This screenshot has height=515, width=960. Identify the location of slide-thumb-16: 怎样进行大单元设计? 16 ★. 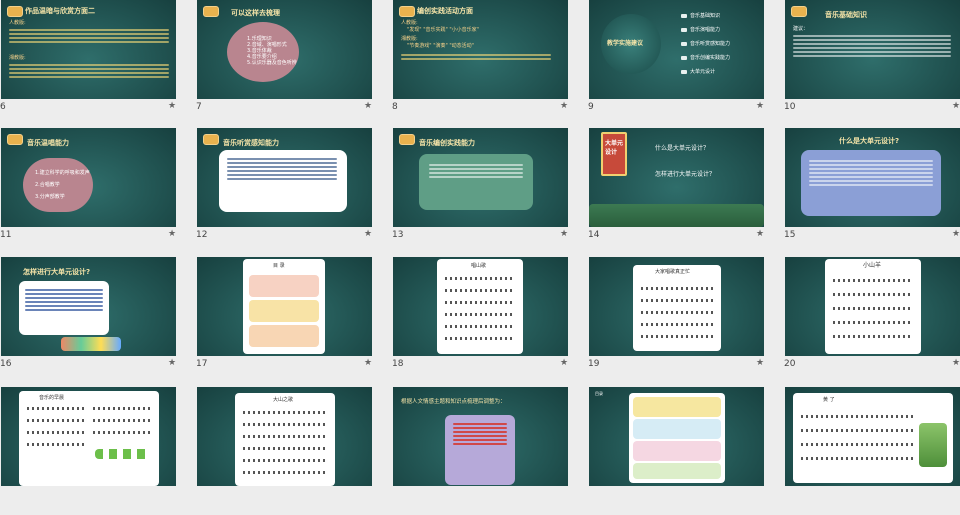
(98, 321).